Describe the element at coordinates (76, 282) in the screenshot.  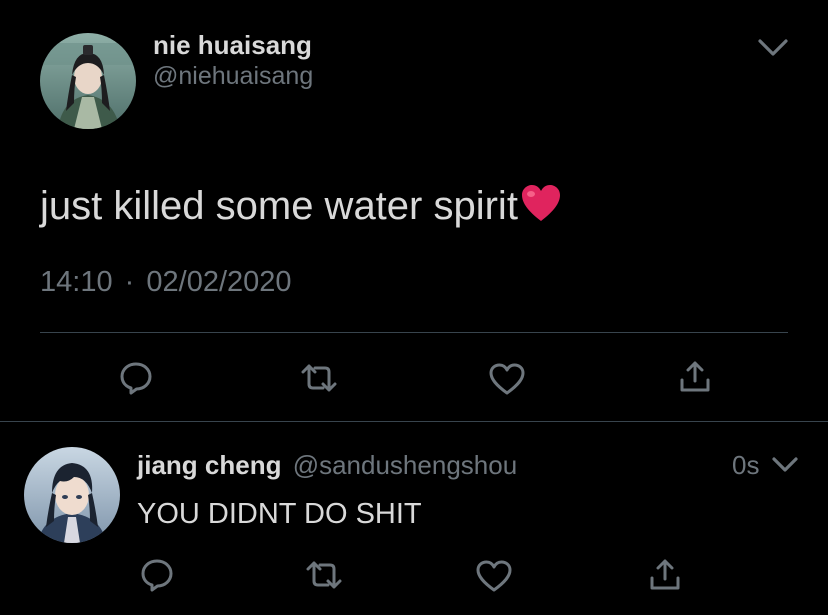
I see `tweet-time: 14:10` at that location.